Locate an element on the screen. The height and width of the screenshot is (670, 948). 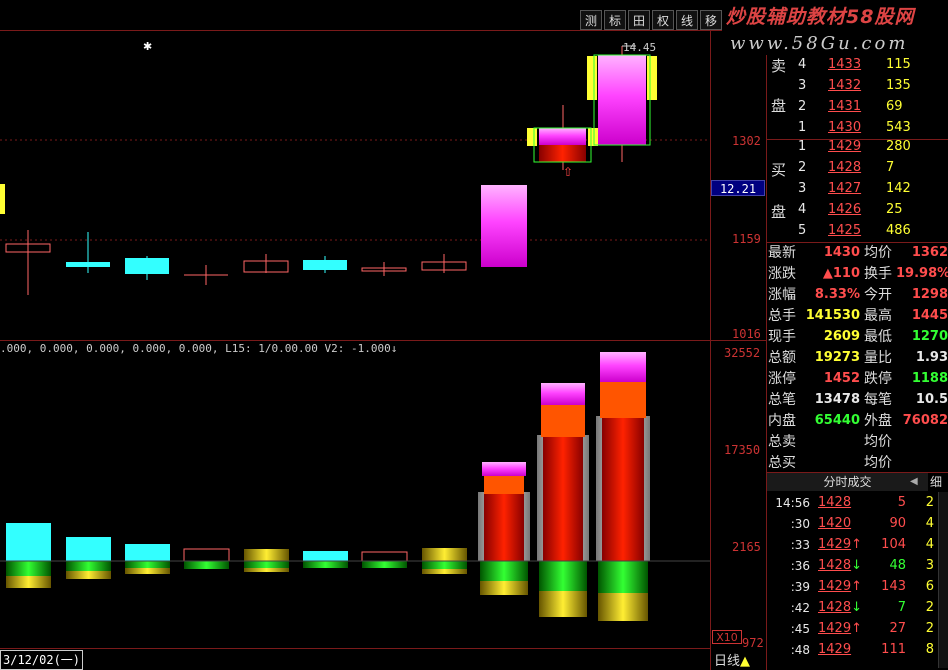
stat-value: ▲110 is located at coordinates (841, 273).